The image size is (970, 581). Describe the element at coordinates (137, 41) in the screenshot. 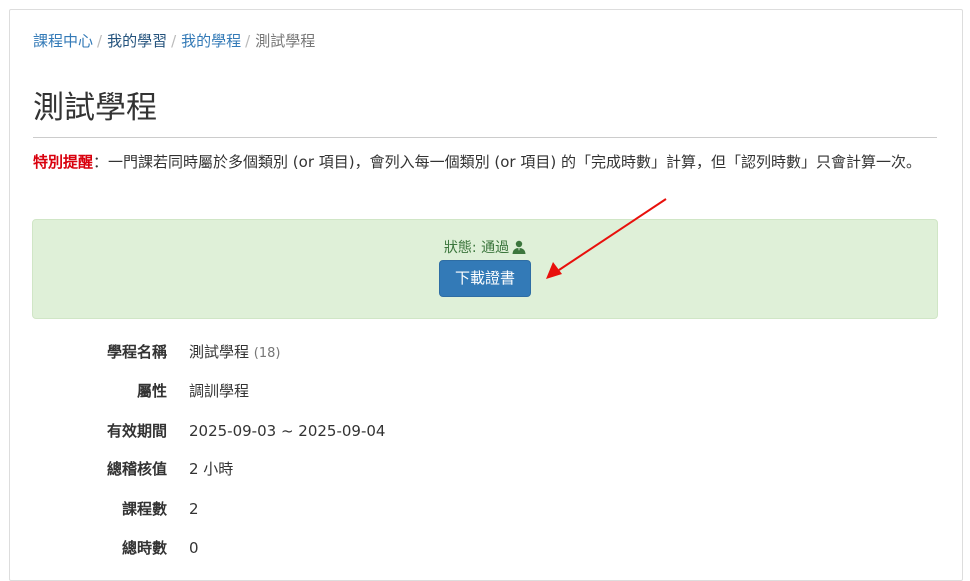

I see `breadcrumb-my-learning: 我的學習` at that location.